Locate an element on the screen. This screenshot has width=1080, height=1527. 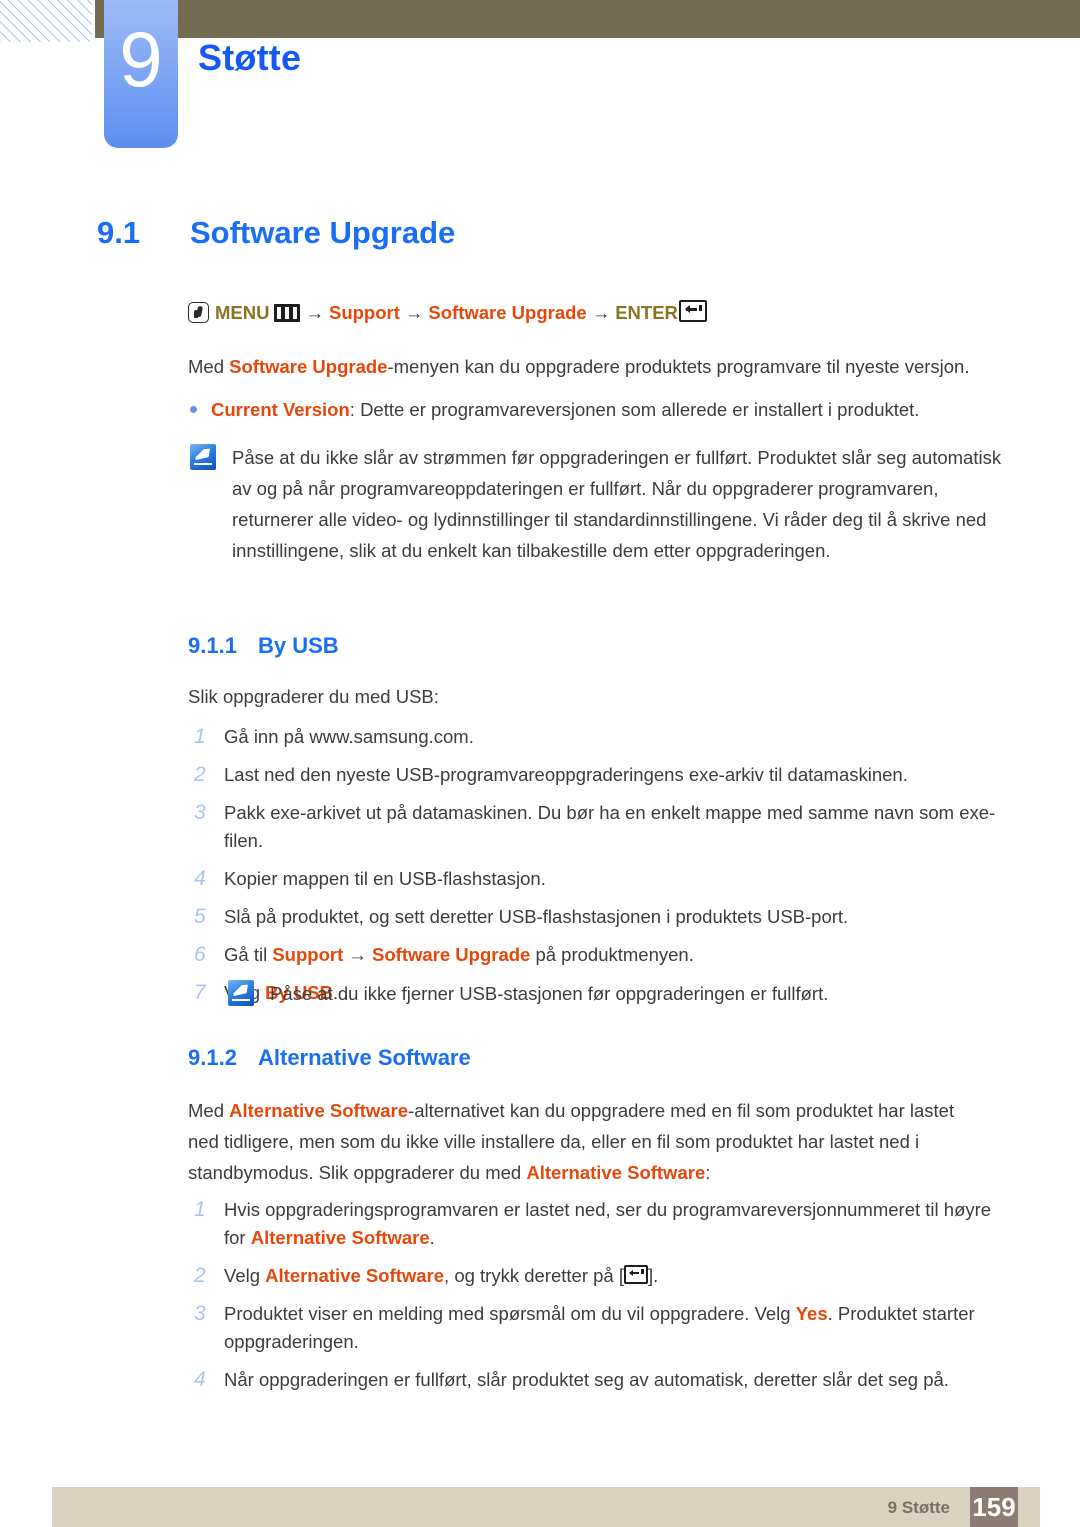
subsection-title-alternative-software: 9.1.2 Alternative Software is located at coordinates (329, 1058).